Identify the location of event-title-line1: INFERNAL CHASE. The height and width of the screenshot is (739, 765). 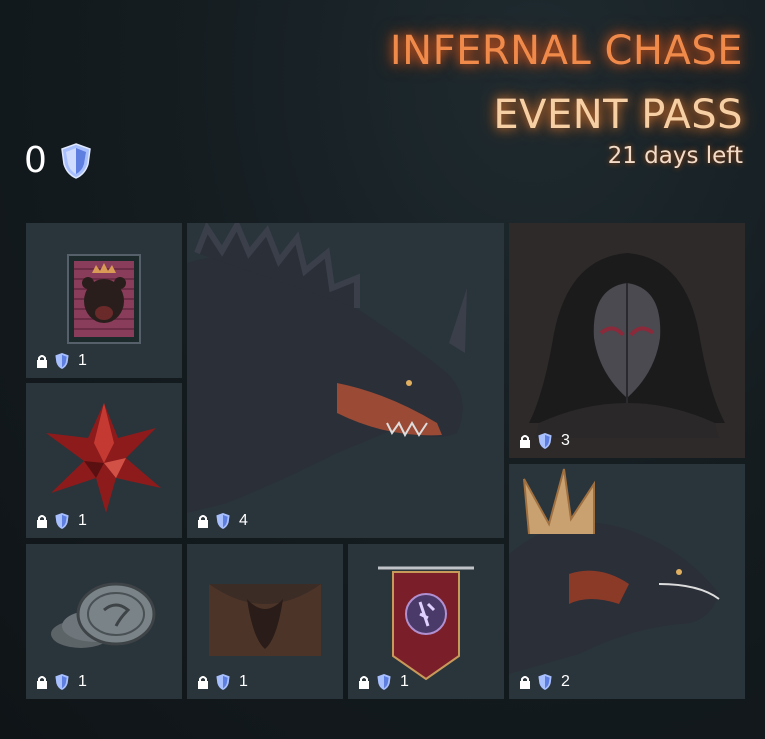
(566, 51).